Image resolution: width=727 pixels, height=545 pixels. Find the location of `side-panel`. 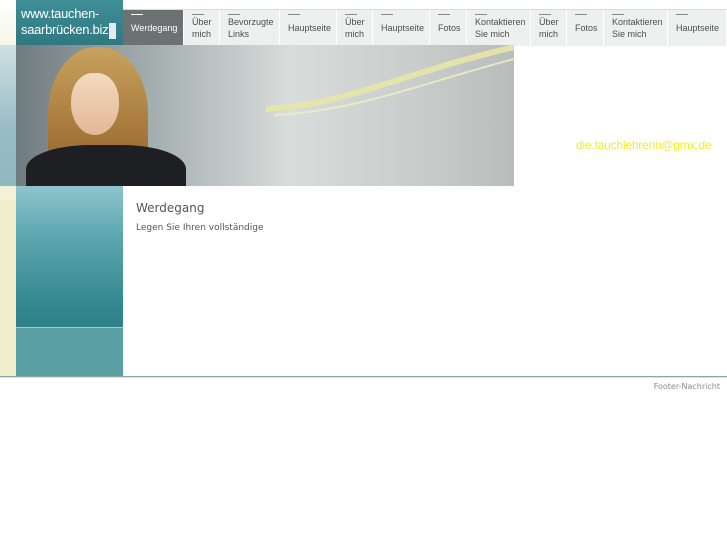

side-panel is located at coordinates (69, 281).